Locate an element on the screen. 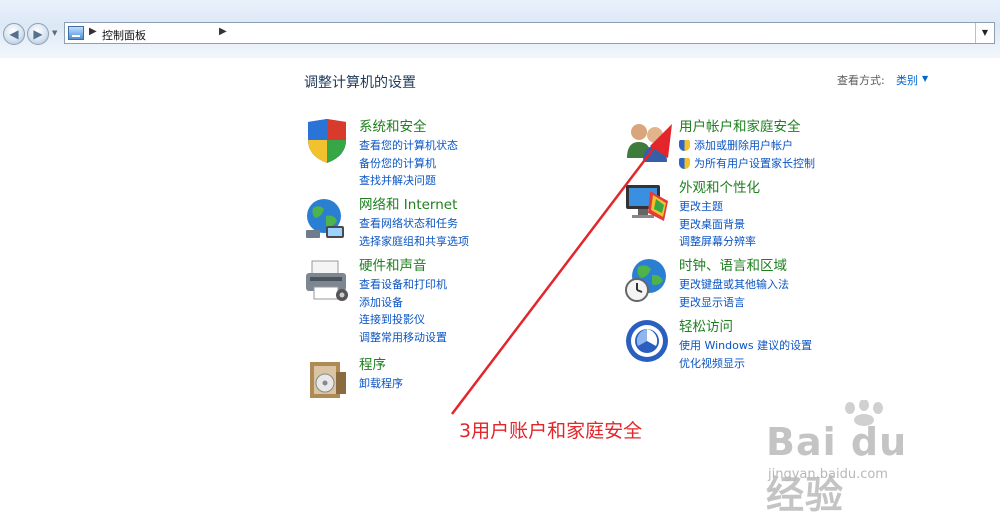  annotation-label: 3用户账户和家庭安全 is located at coordinates (551, 431).